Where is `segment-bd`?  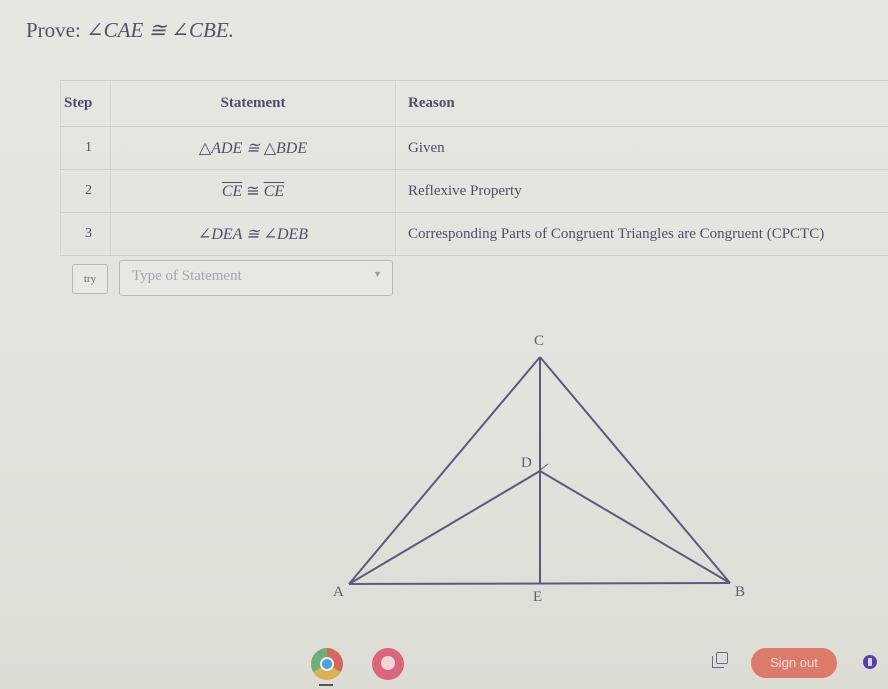 segment-bd is located at coordinates (635, 527).